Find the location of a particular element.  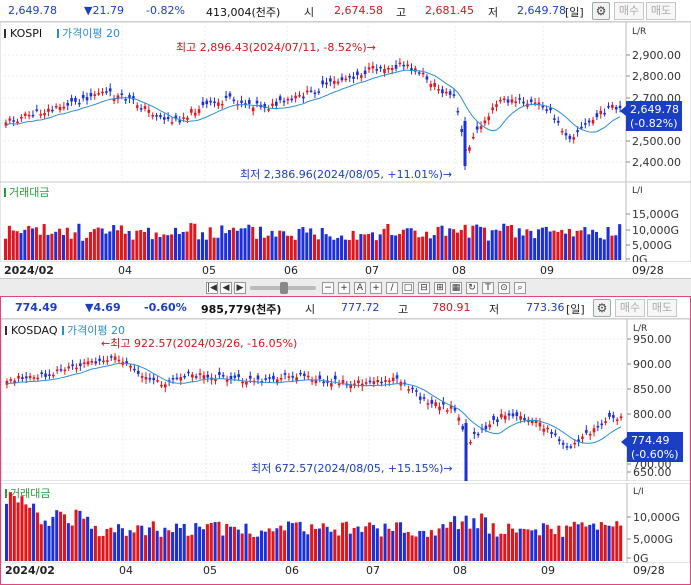

zoom-out-icon: − is located at coordinates (328, 288).